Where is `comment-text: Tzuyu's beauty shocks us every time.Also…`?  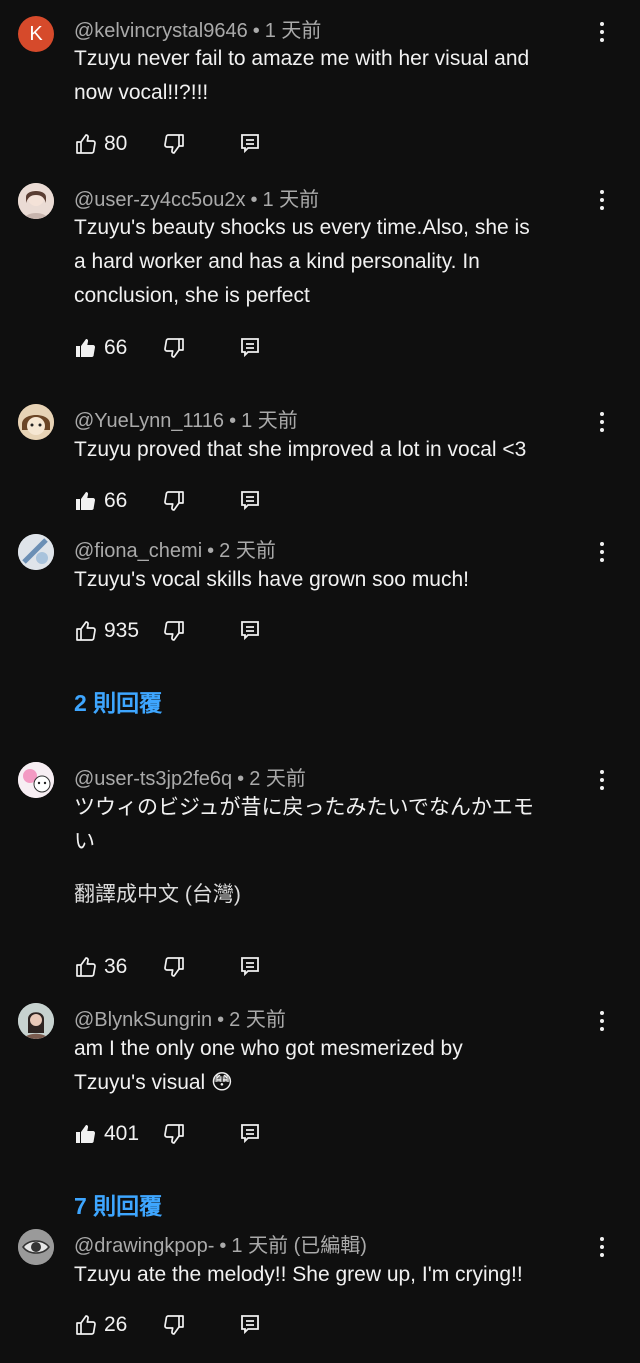 comment-text: Tzuyu's beauty shocks us every time.Also… is located at coordinates (334, 262).